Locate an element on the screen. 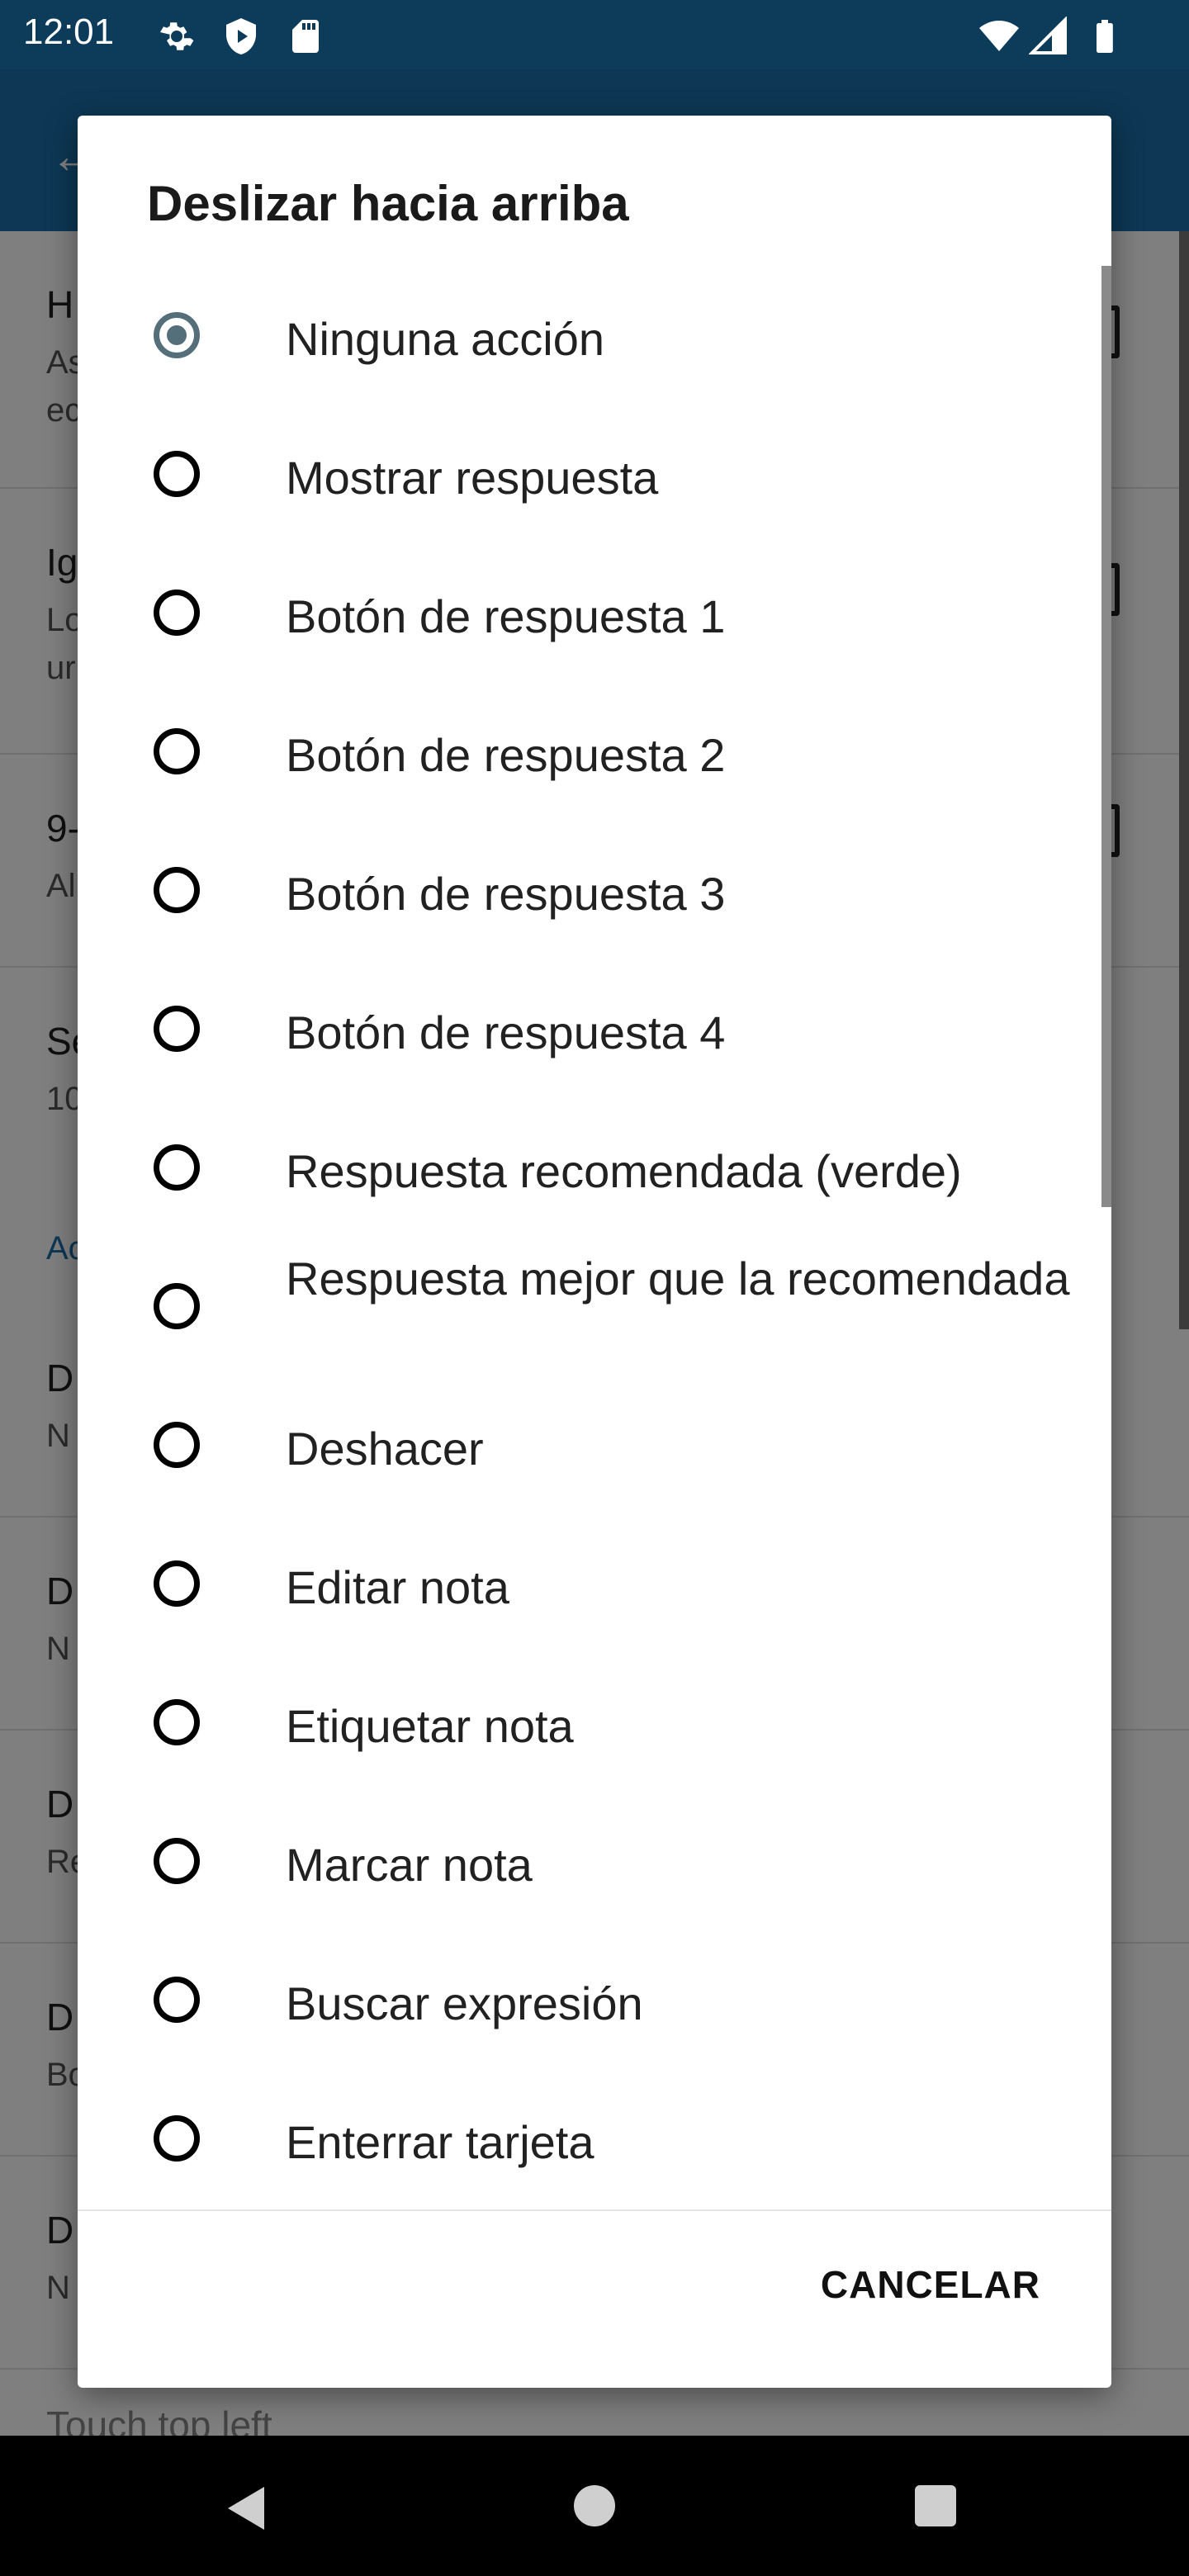 The image size is (1189, 2576). option-mostrar-respuesta: Mostrar respuesta is located at coordinates (594, 479).